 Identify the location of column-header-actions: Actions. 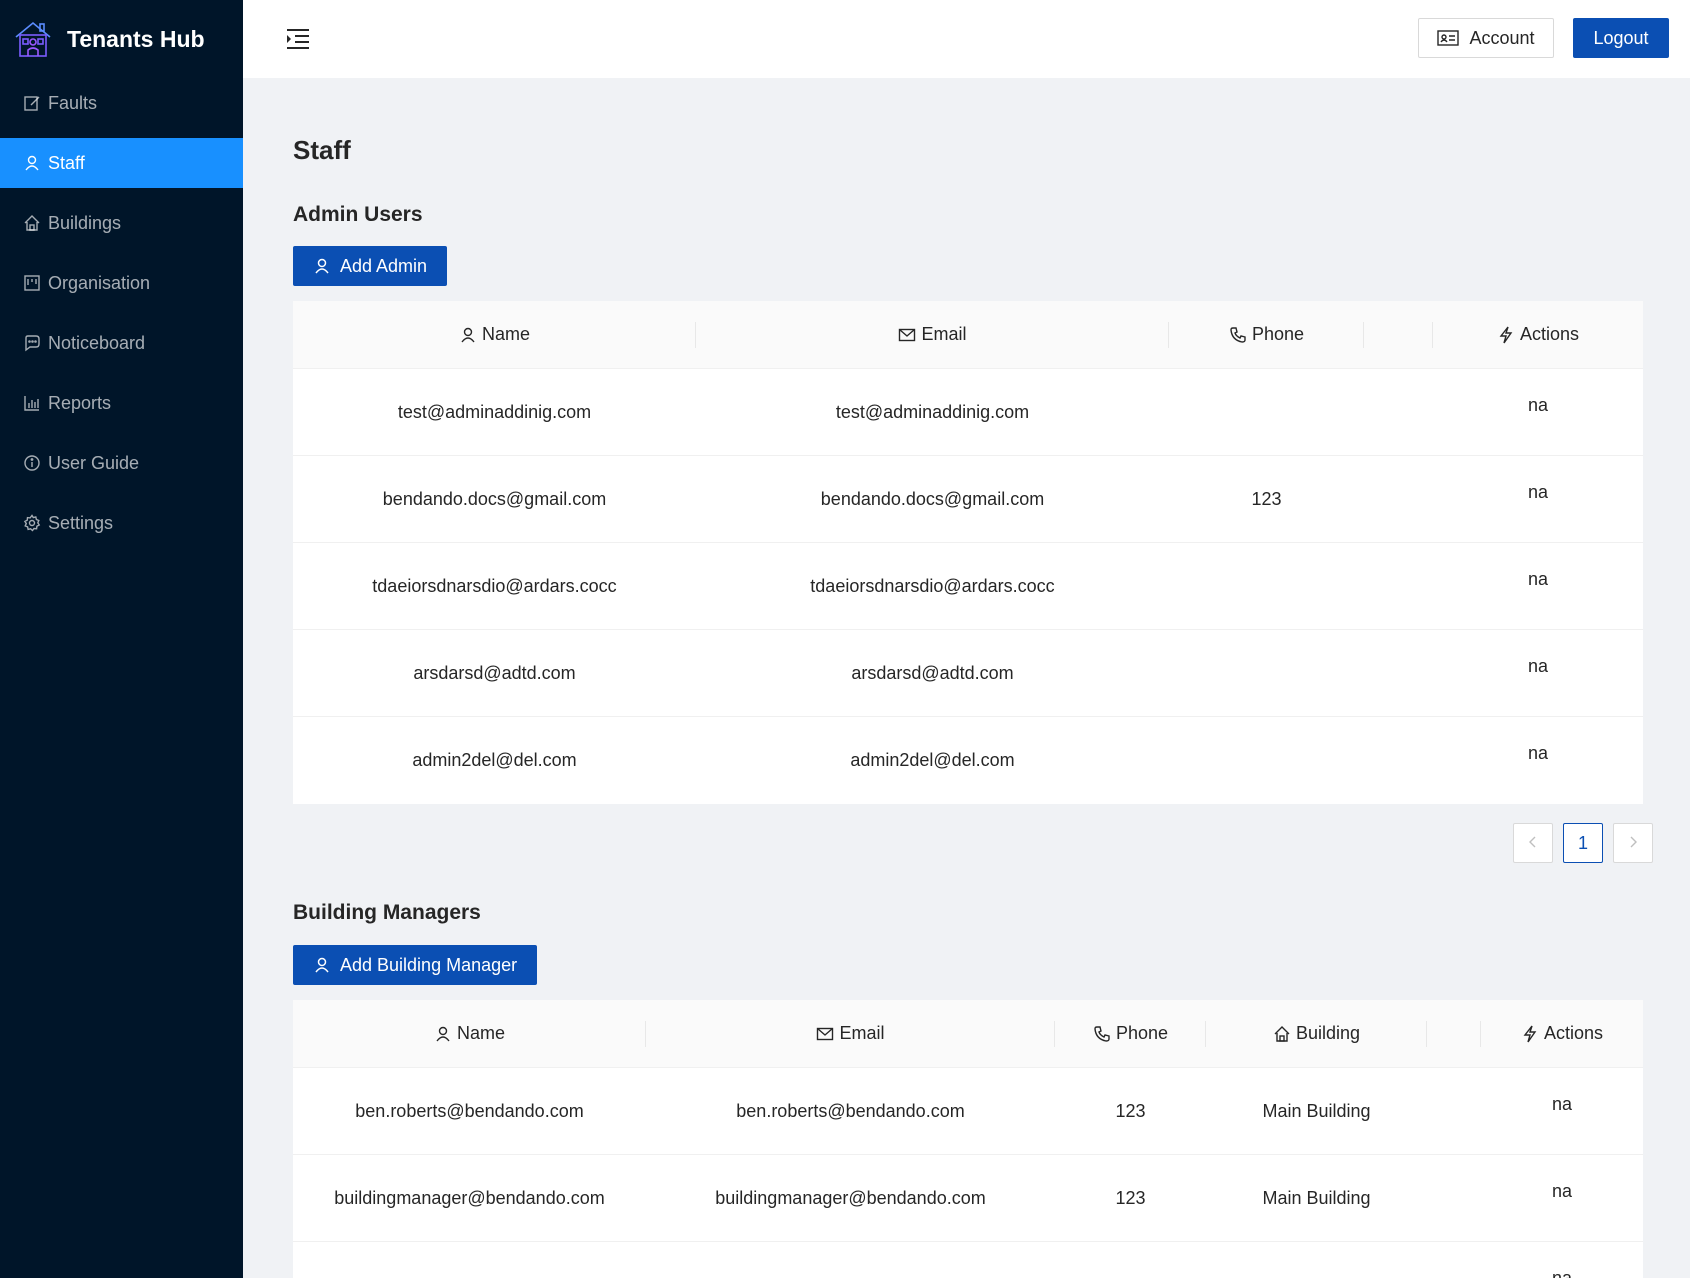
(1562, 1033).